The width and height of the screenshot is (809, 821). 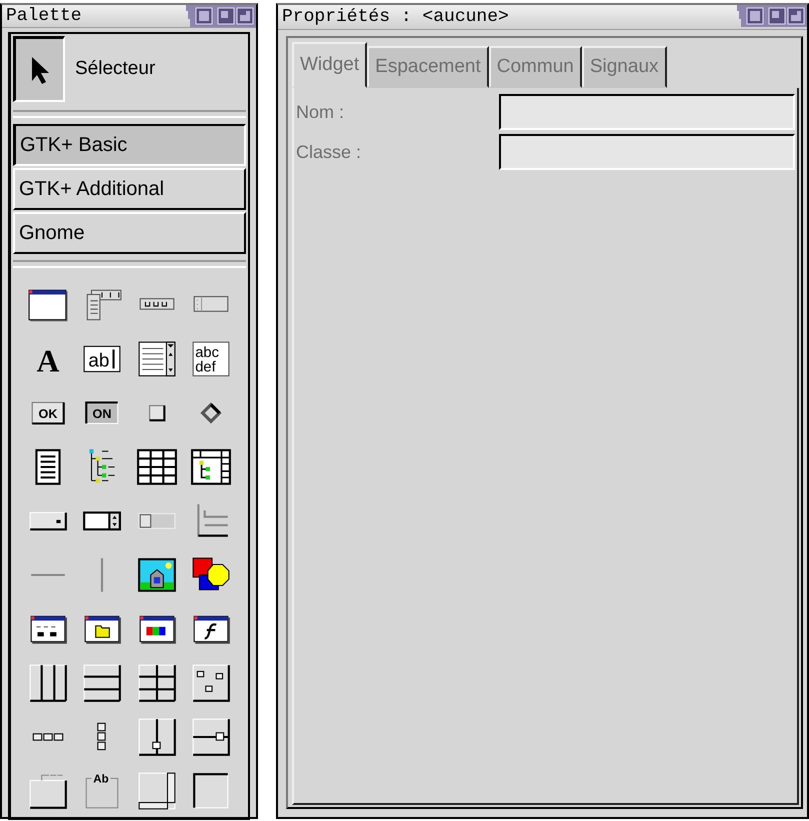 What do you see at coordinates (39, 69) in the screenshot?
I see `pointer-tool-button` at bounding box center [39, 69].